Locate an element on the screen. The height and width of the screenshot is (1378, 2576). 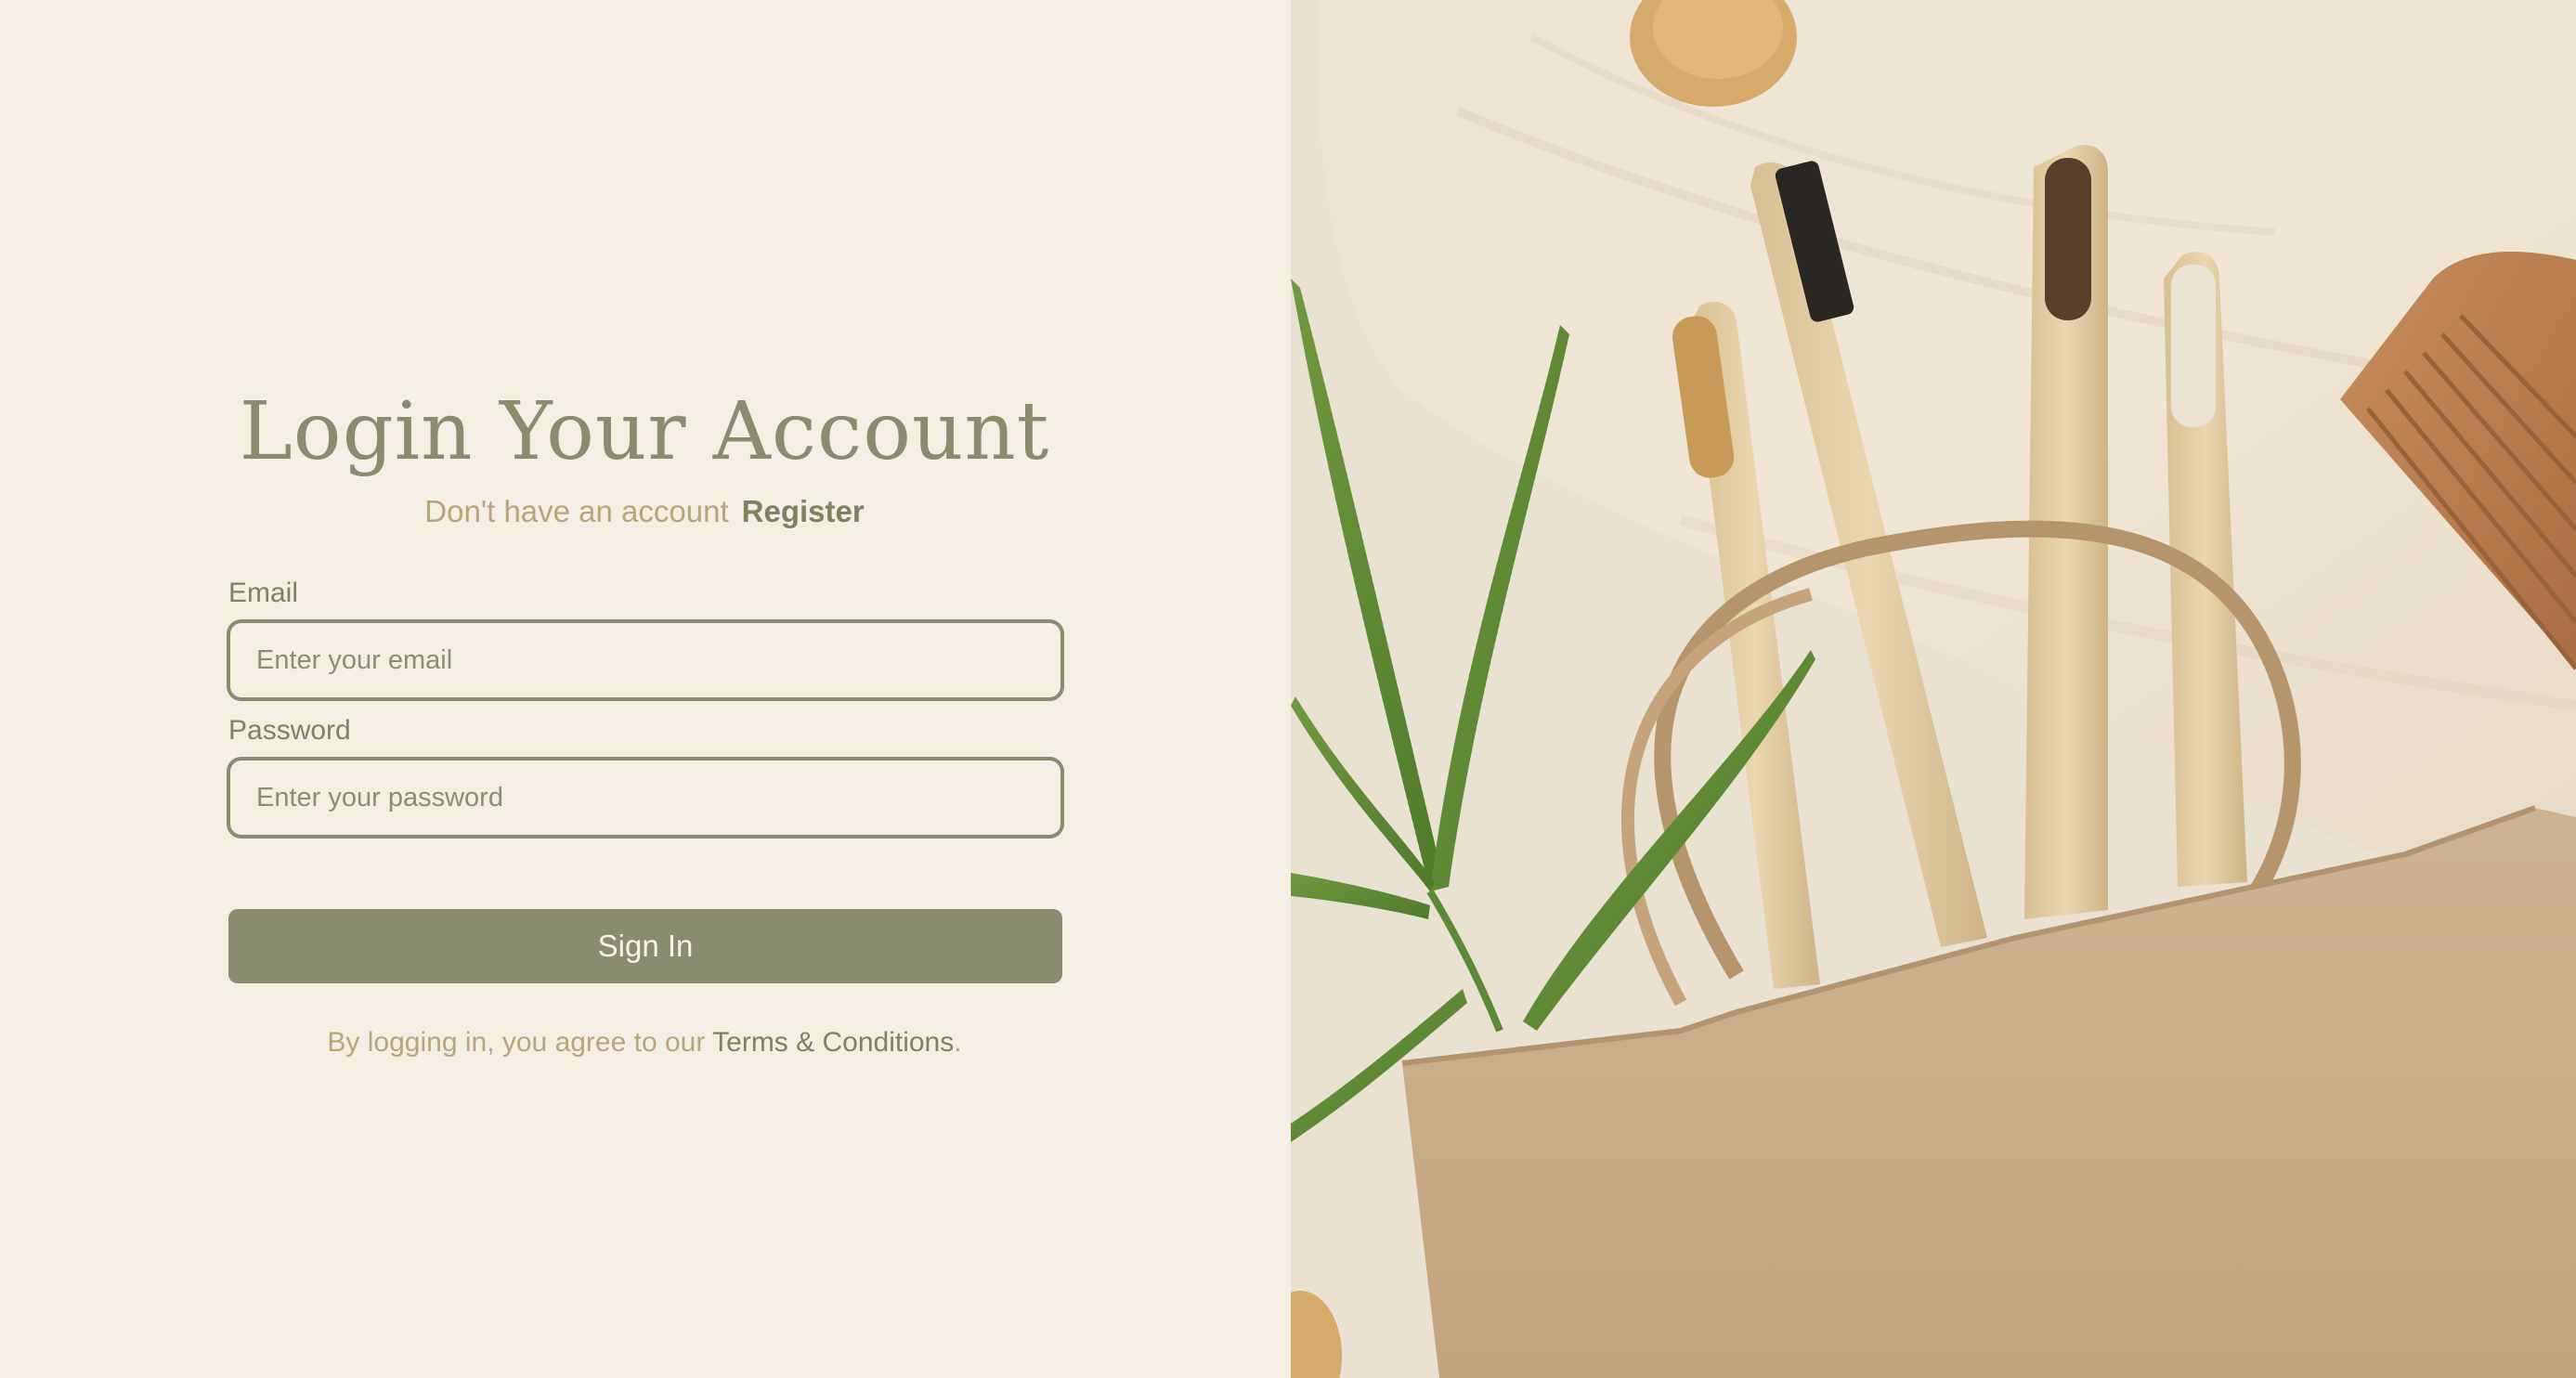
terms-link: Terms & Conditions is located at coordinates (833, 1042).